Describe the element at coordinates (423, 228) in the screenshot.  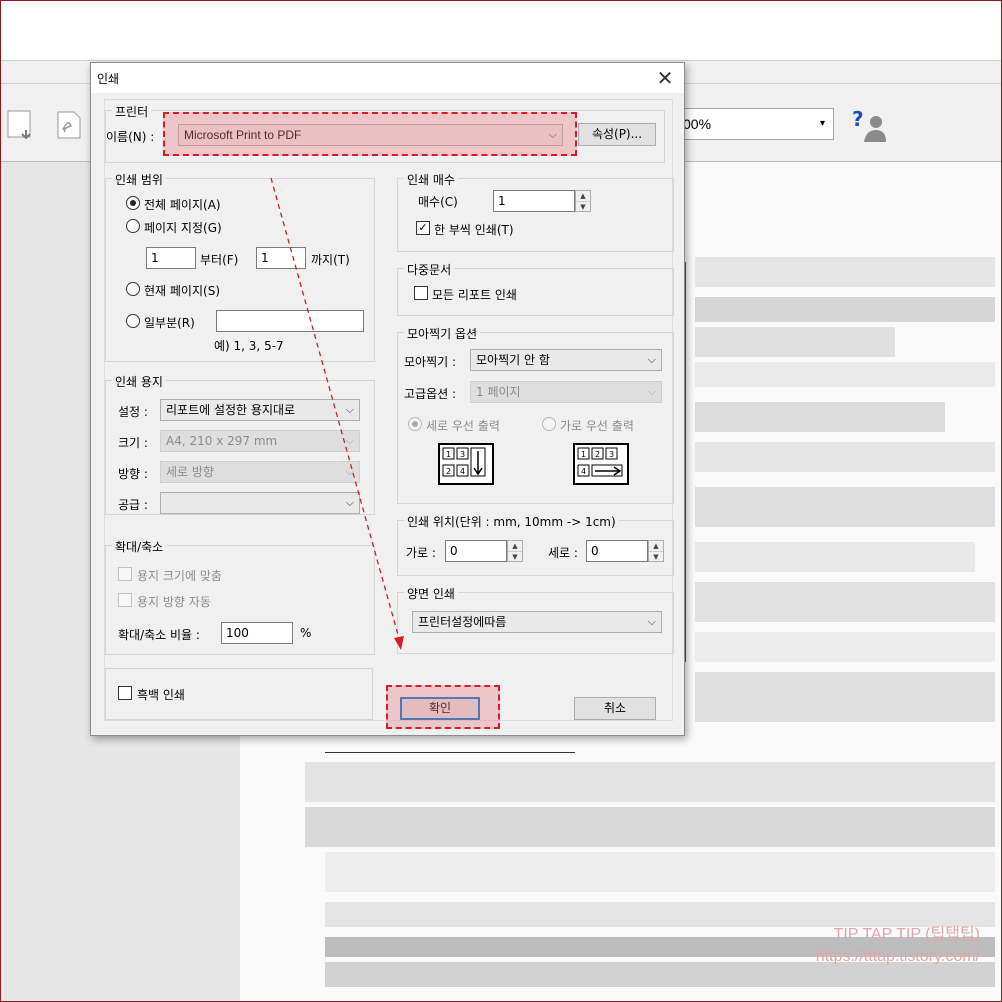
I see `collate-checkbox: ✓` at that location.